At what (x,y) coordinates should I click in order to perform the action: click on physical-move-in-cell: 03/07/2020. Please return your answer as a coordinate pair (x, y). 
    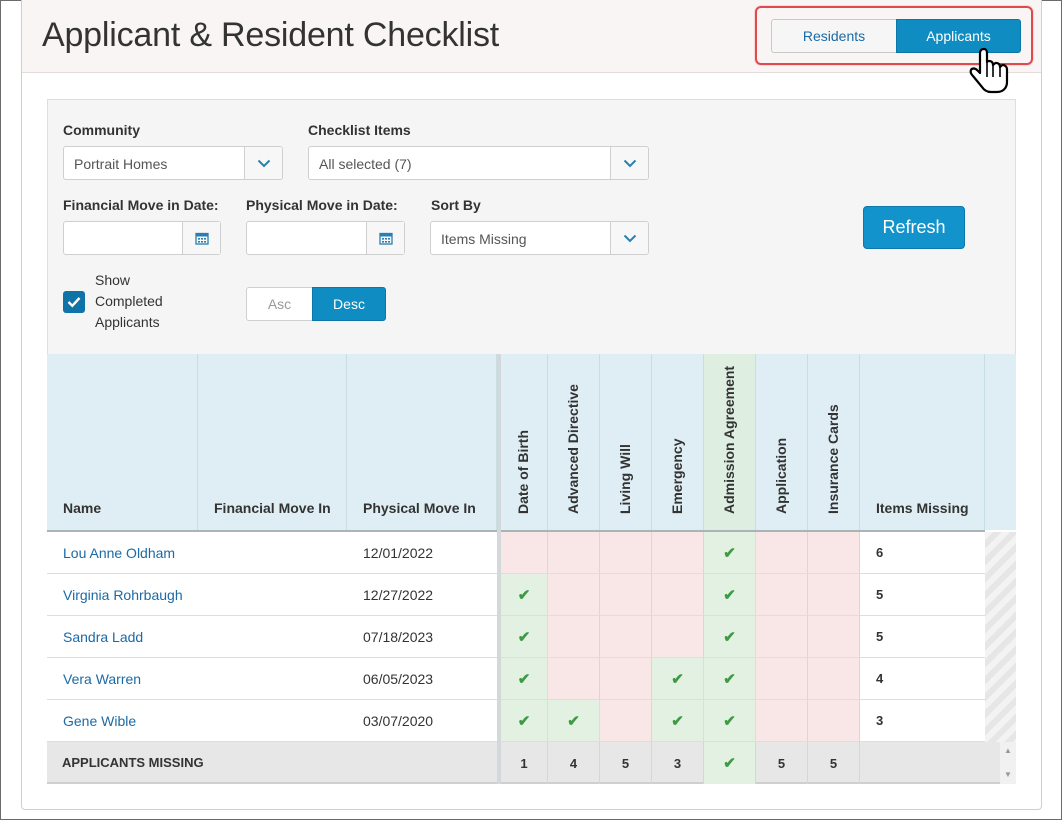
    Looking at the image, I should click on (422, 721).